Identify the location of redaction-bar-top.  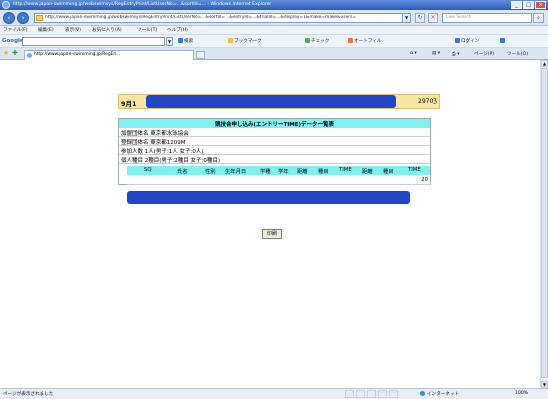
(271, 101).